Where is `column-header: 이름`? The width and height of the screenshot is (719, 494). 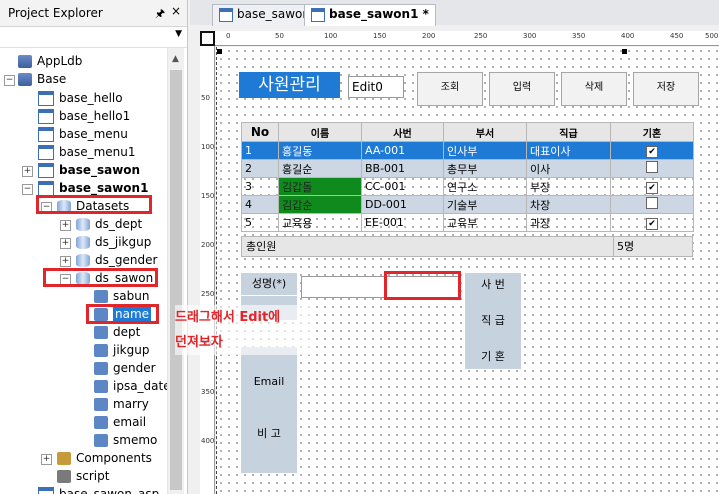
column-header: 이름 is located at coordinates (320, 132).